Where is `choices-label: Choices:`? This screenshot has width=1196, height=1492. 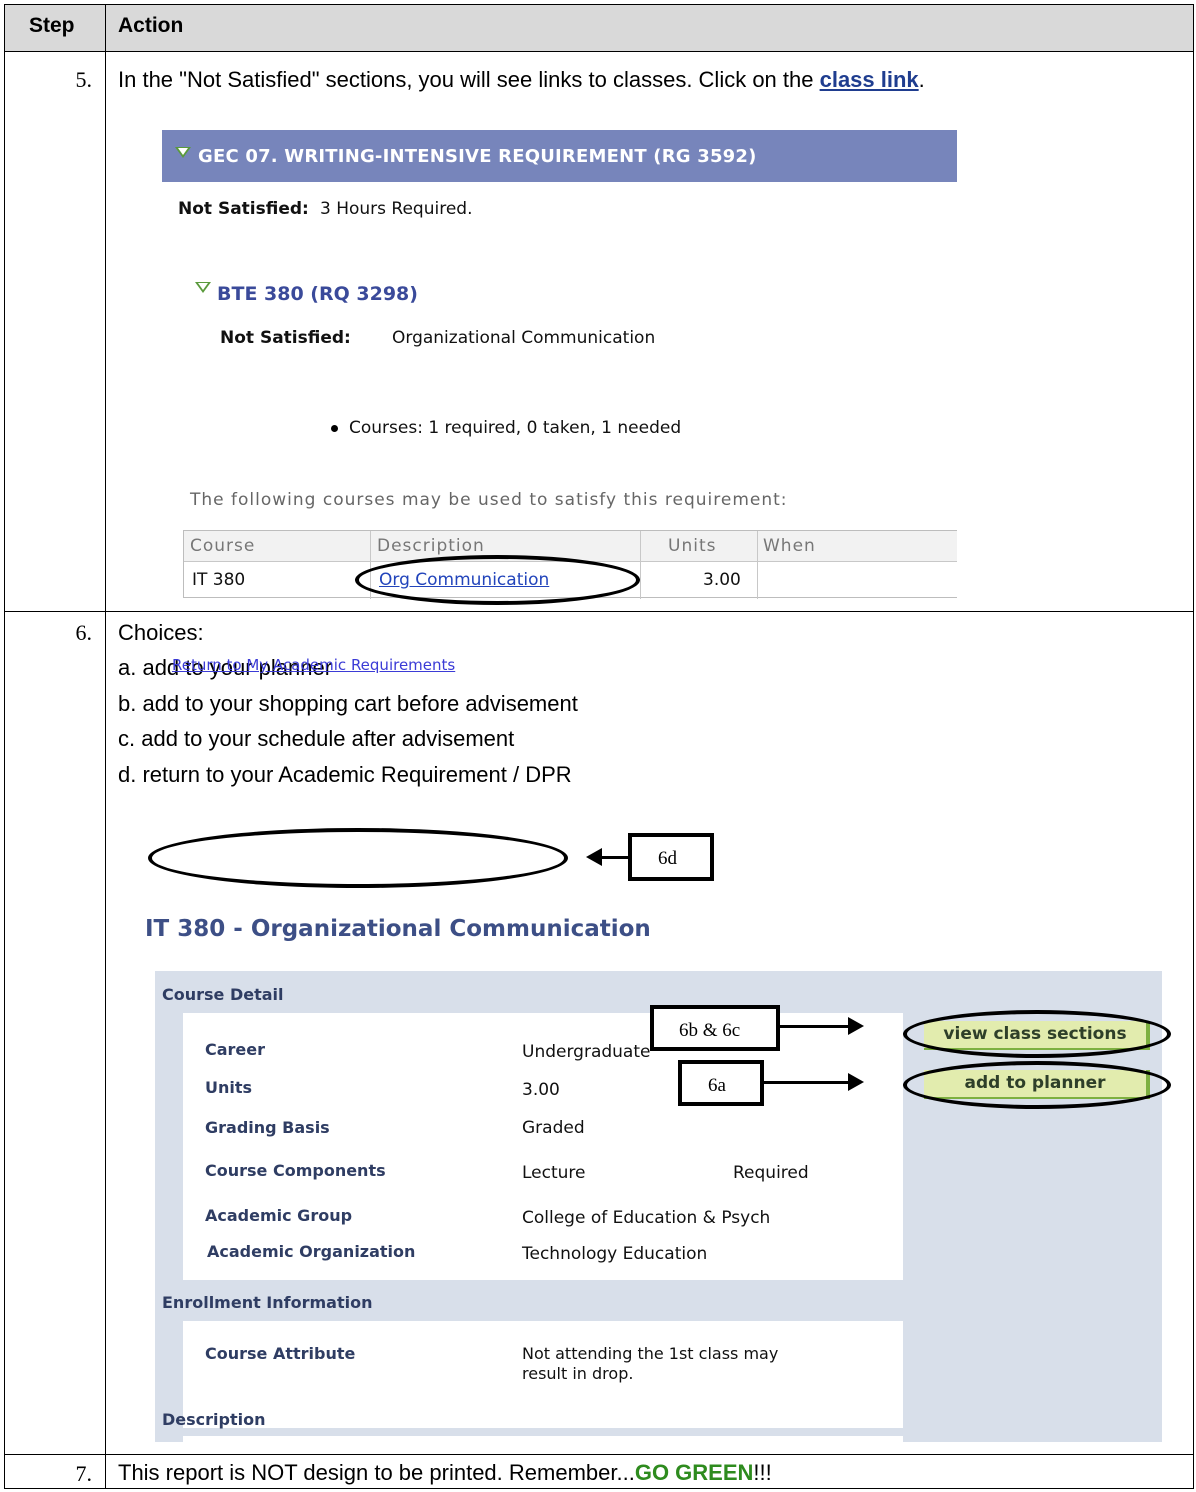 choices-label: Choices: is located at coordinates (161, 632).